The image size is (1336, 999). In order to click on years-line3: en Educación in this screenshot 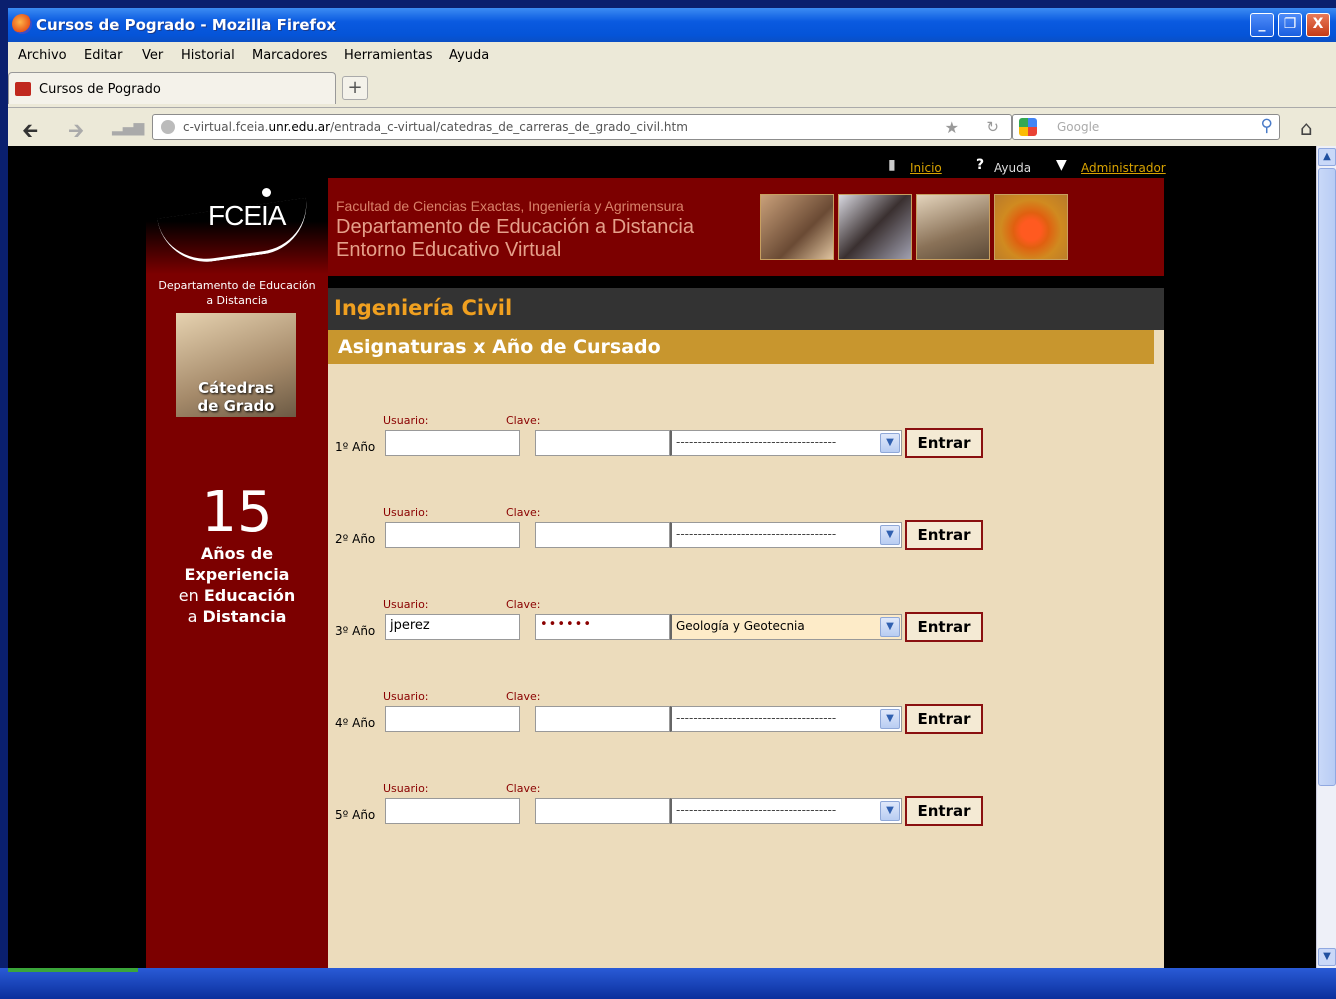, I will do `click(237, 595)`.